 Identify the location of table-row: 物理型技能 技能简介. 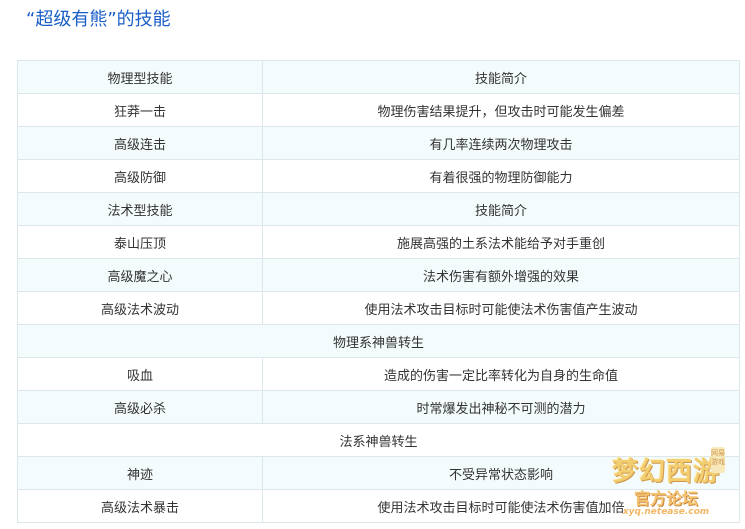
(378, 77).